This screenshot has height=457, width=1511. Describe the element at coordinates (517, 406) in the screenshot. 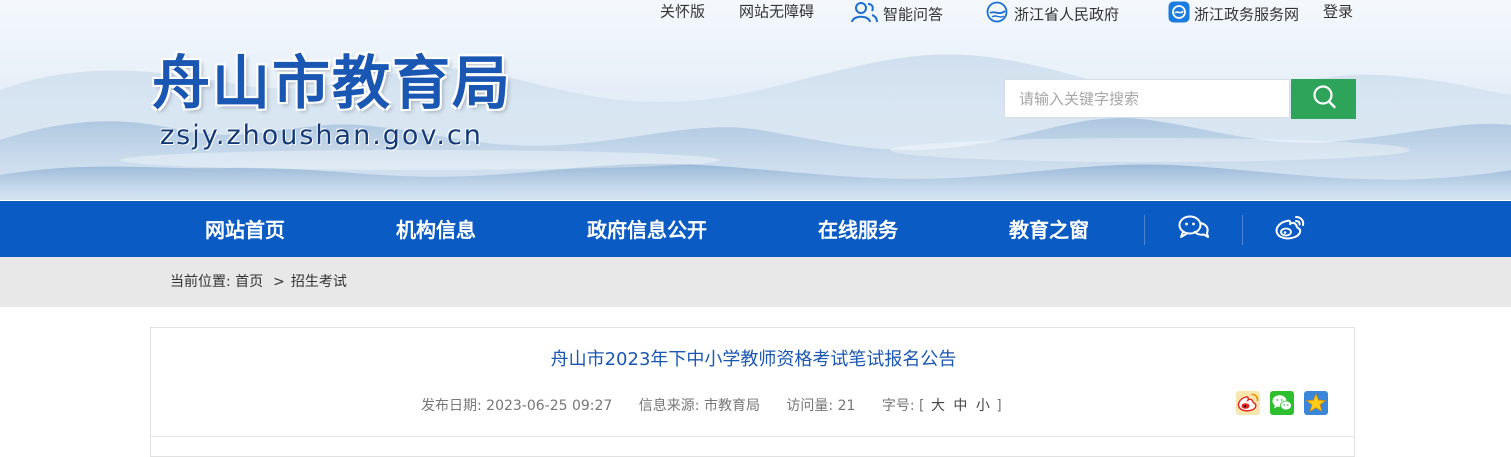

I see `publish-date: 发布日期: 2023-06-25 09:27` at that location.